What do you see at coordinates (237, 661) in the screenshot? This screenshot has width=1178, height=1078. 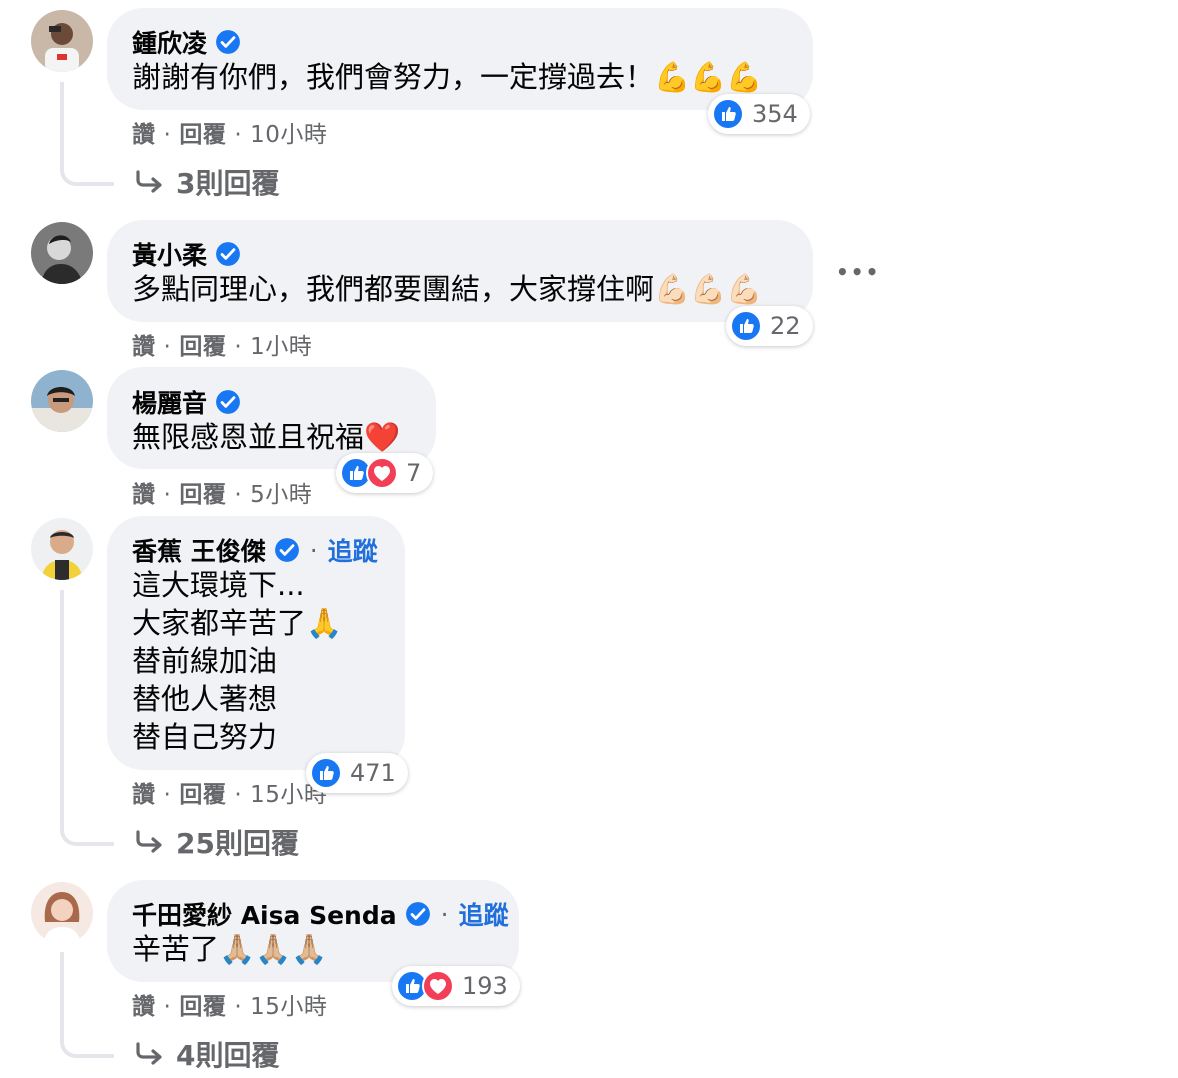 I see `comment-text: 這大環境下... 大家都辛苦了🙏 替前線加油 替他人著想 替自己努力` at bounding box center [237, 661].